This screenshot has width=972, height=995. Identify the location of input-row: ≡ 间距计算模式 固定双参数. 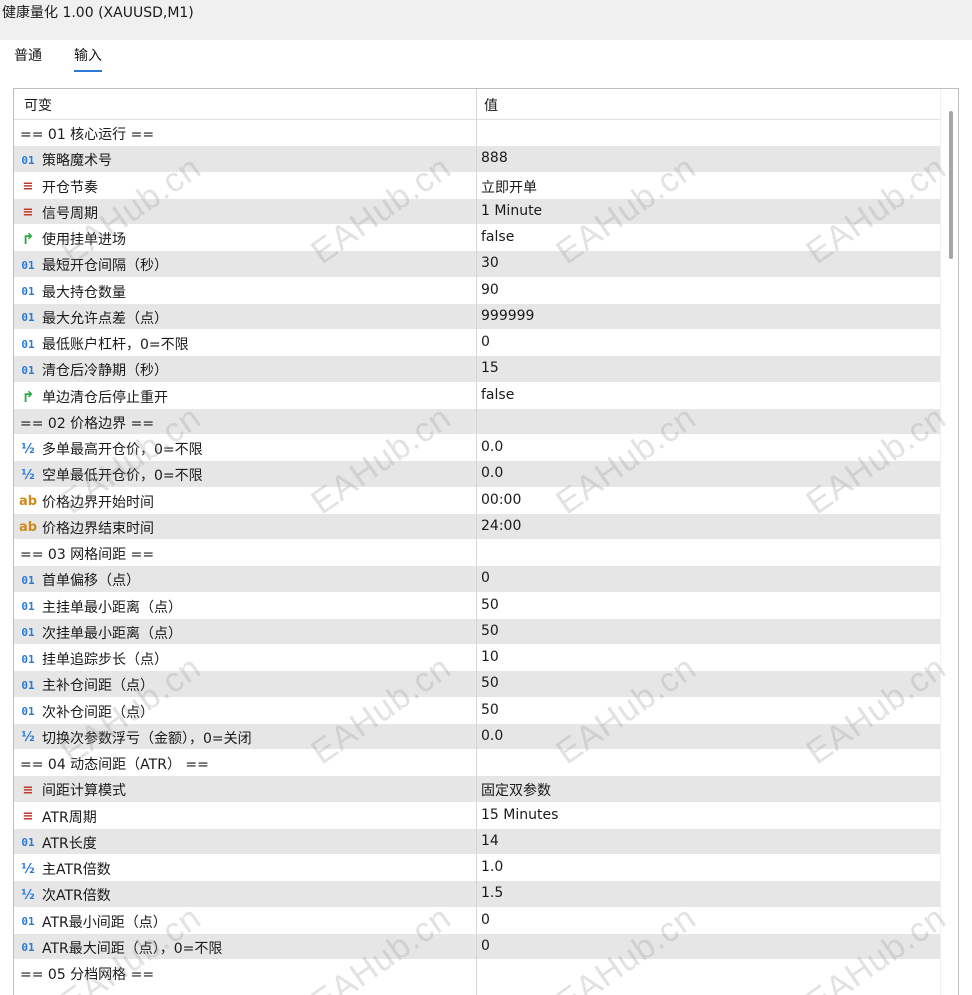
(477, 789).